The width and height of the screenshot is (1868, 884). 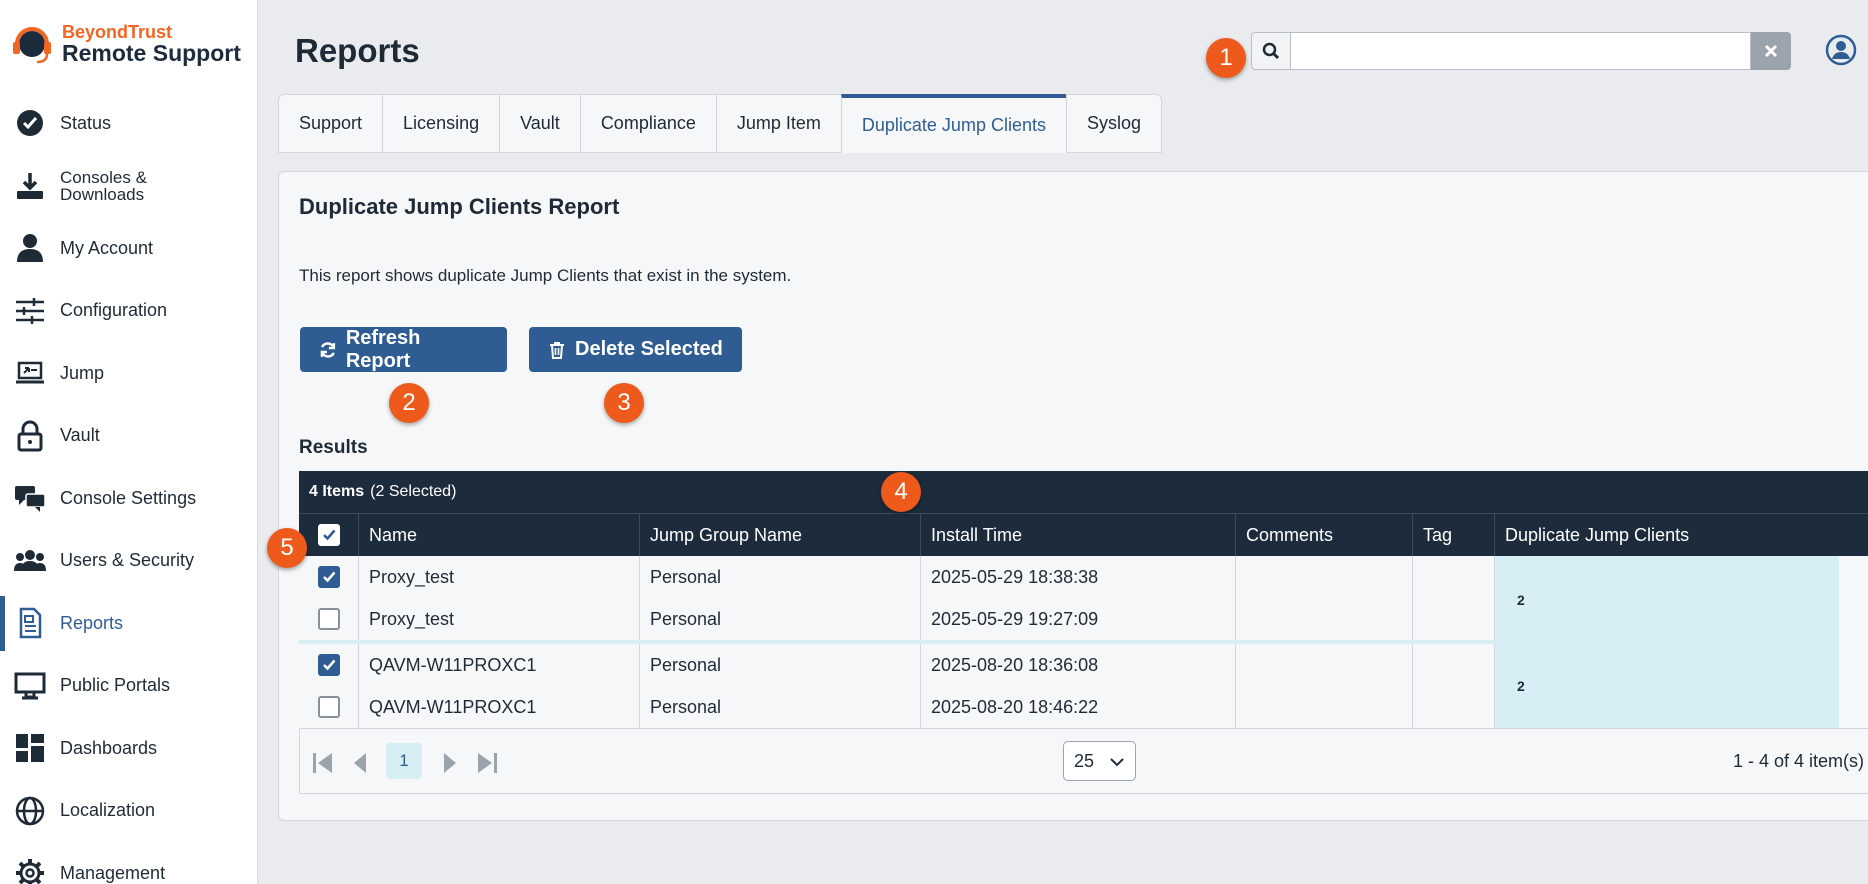 What do you see at coordinates (1271, 51) in the screenshot?
I see `search-button` at bounding box center [1271, 51].